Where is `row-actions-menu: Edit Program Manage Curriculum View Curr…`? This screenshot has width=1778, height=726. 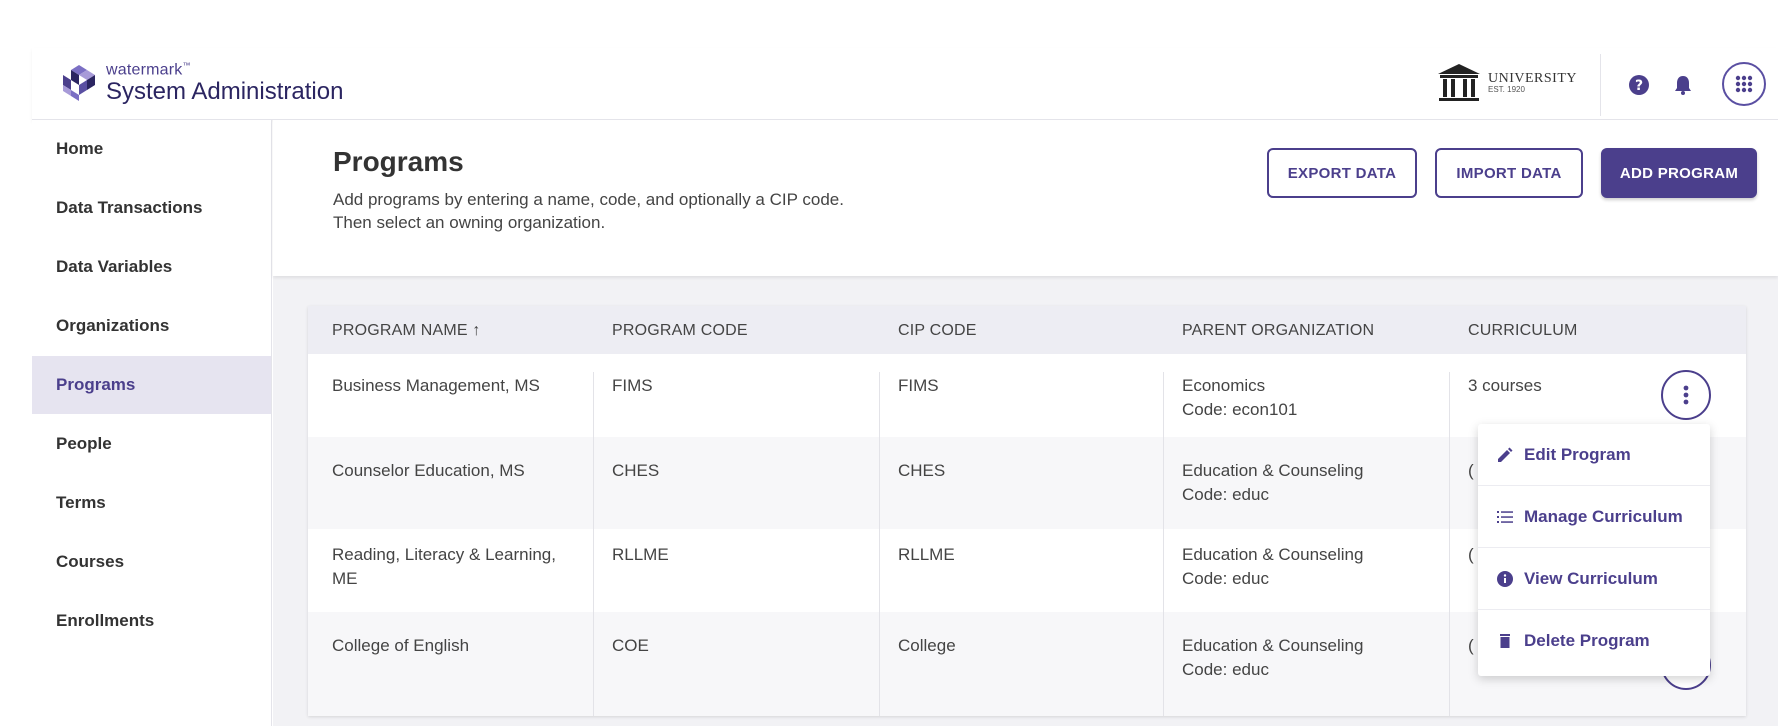 row-actions-menu: Edit Program Manage Curriculum View Curr… is located at coordinates (1594, 550).